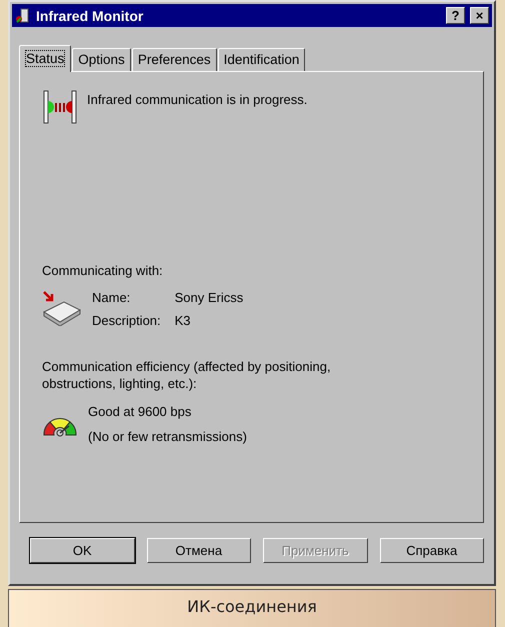 The height and width of the screenshot is (627, 505). I want to click on dialog-button: Справка, so click(432, 550).